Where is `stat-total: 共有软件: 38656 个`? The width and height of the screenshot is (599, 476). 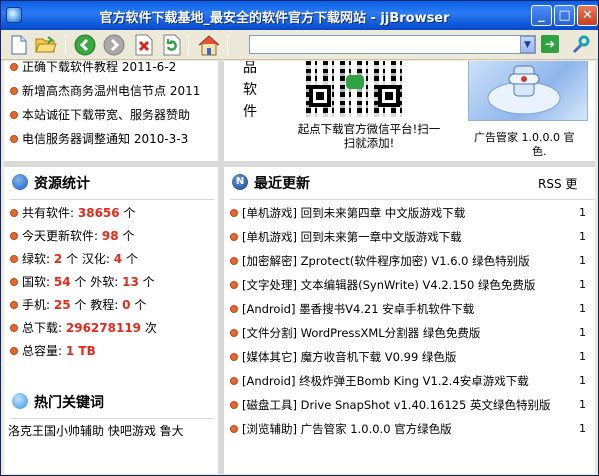 stat-total: 共有软件: 38656 个 is located at coordinates (69, 213).